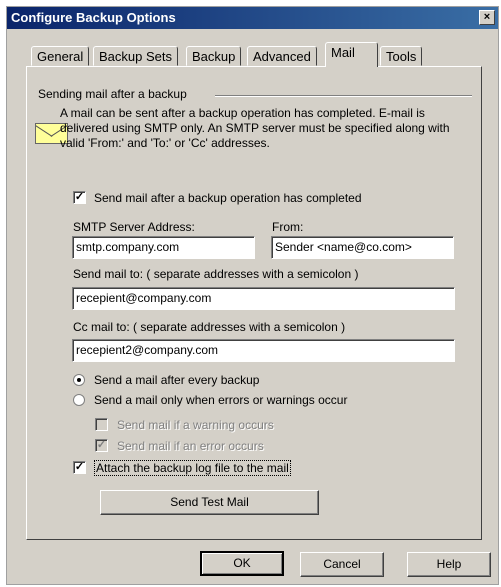 The width and height of the screenshot is (501, 587). Describe the element at coordinates (252, 18) in the screenshot. I see `title-bar: Configure Backup Options ×` at that location.